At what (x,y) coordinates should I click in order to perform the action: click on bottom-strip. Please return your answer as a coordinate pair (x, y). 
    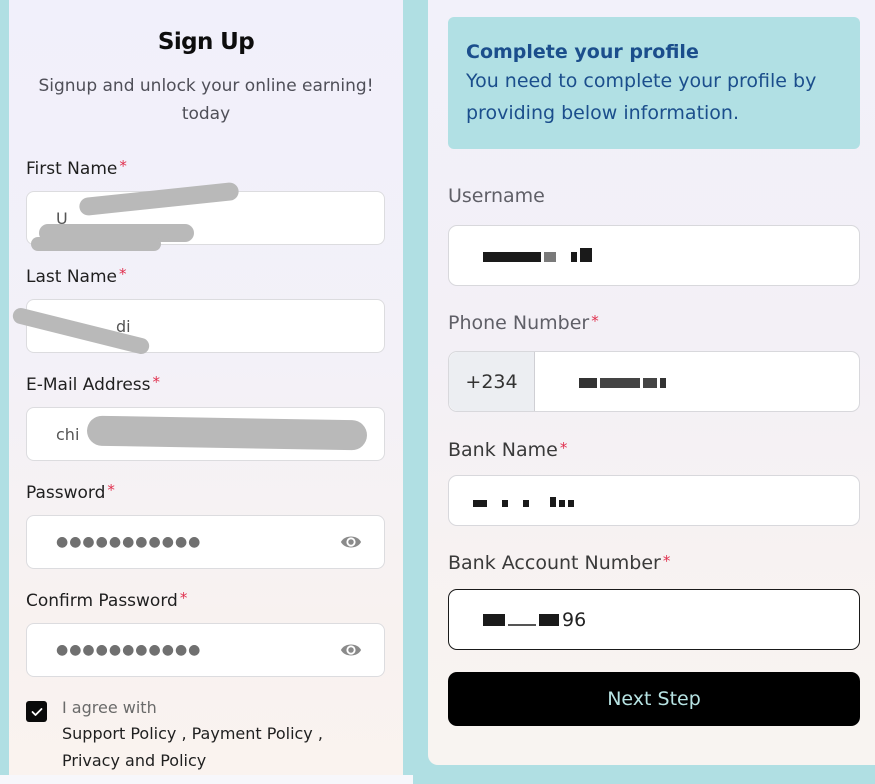
    Looking at the image, I should click on (206, 779).